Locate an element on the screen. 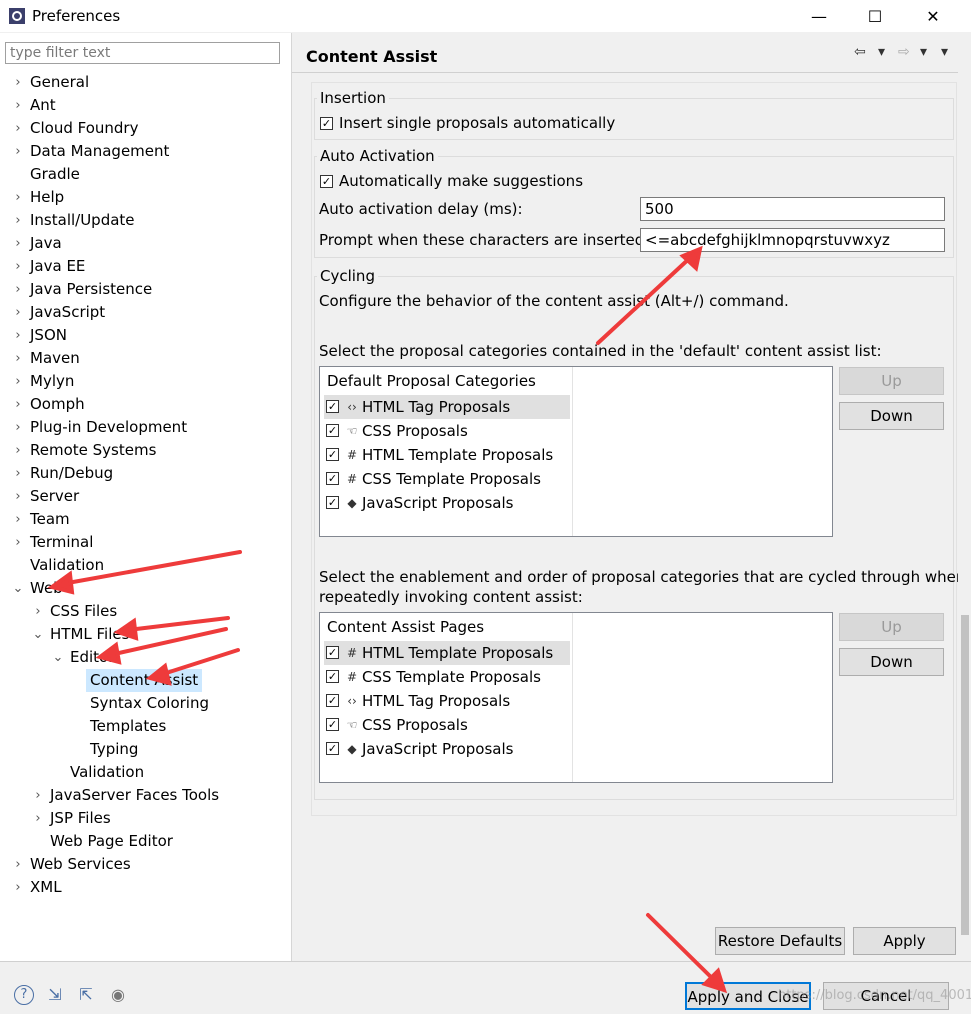 Image resolution: width=971 pixels, height=1014 pixels. make-suggestions-checkbox: ✓ is located at coordinates (326, 181).